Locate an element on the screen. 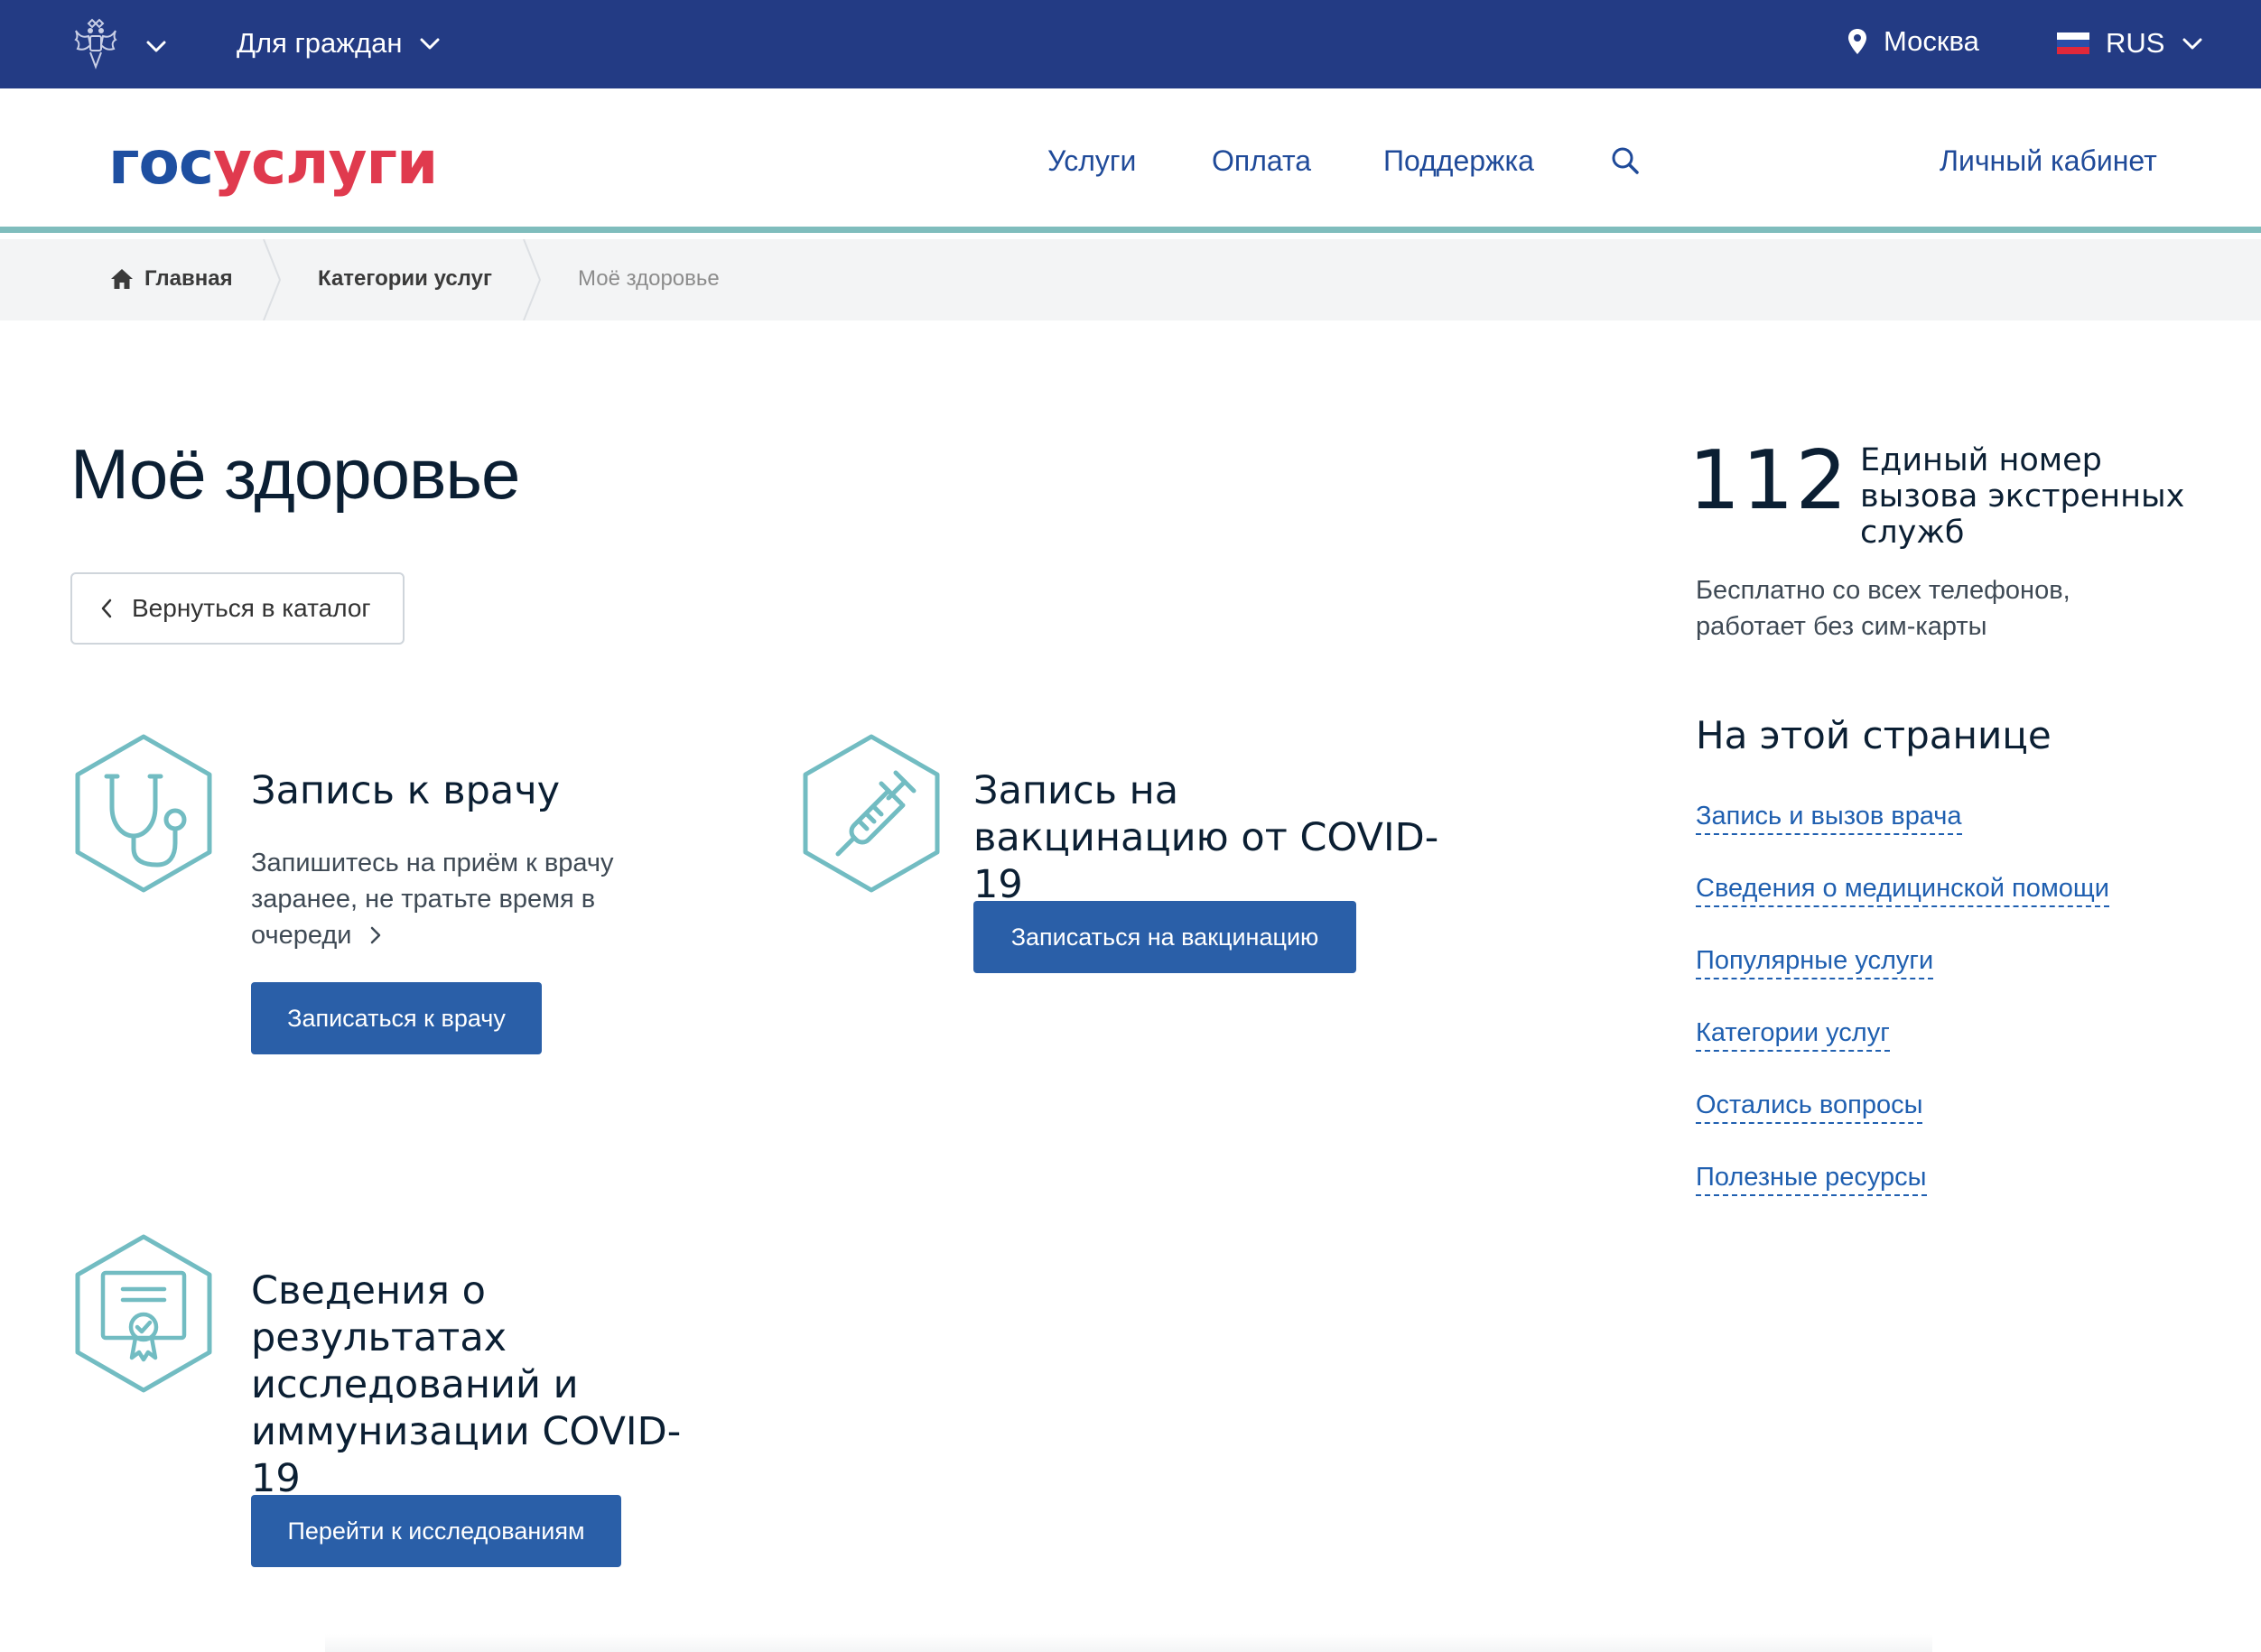  back-to-catalog-button: Вернуться в каталог is located at coordinates (237, 608).